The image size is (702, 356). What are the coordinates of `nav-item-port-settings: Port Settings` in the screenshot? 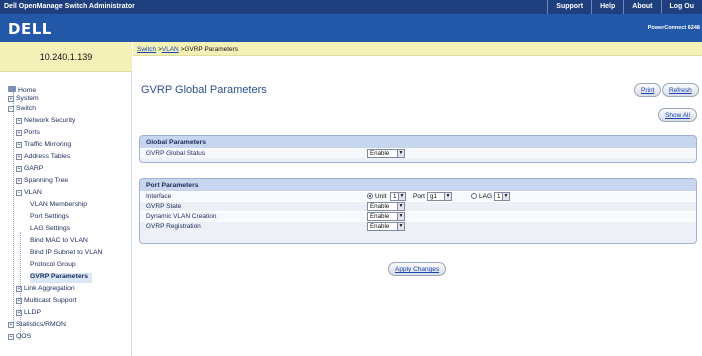 It's located at (49, 218).